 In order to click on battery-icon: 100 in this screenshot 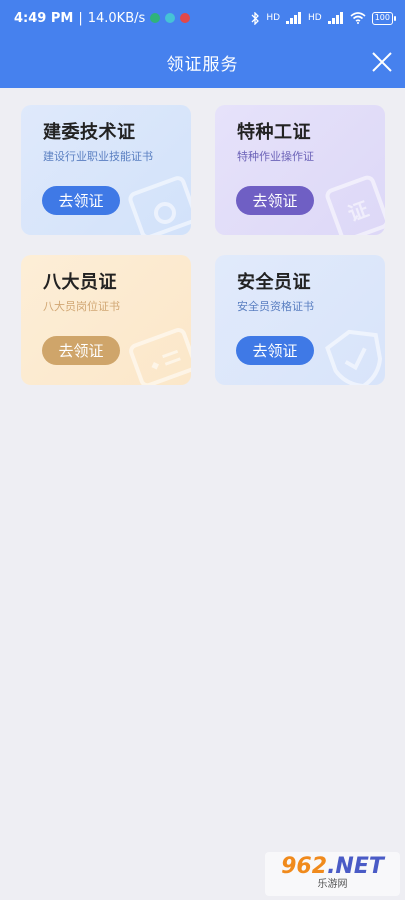, I will do `click(384, 18)`.